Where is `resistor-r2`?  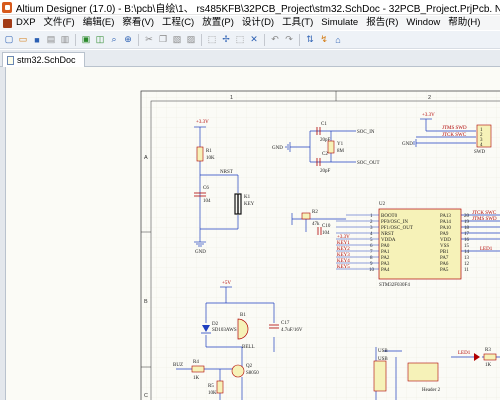 resistor-r2 is located at coordinates (306, 216).